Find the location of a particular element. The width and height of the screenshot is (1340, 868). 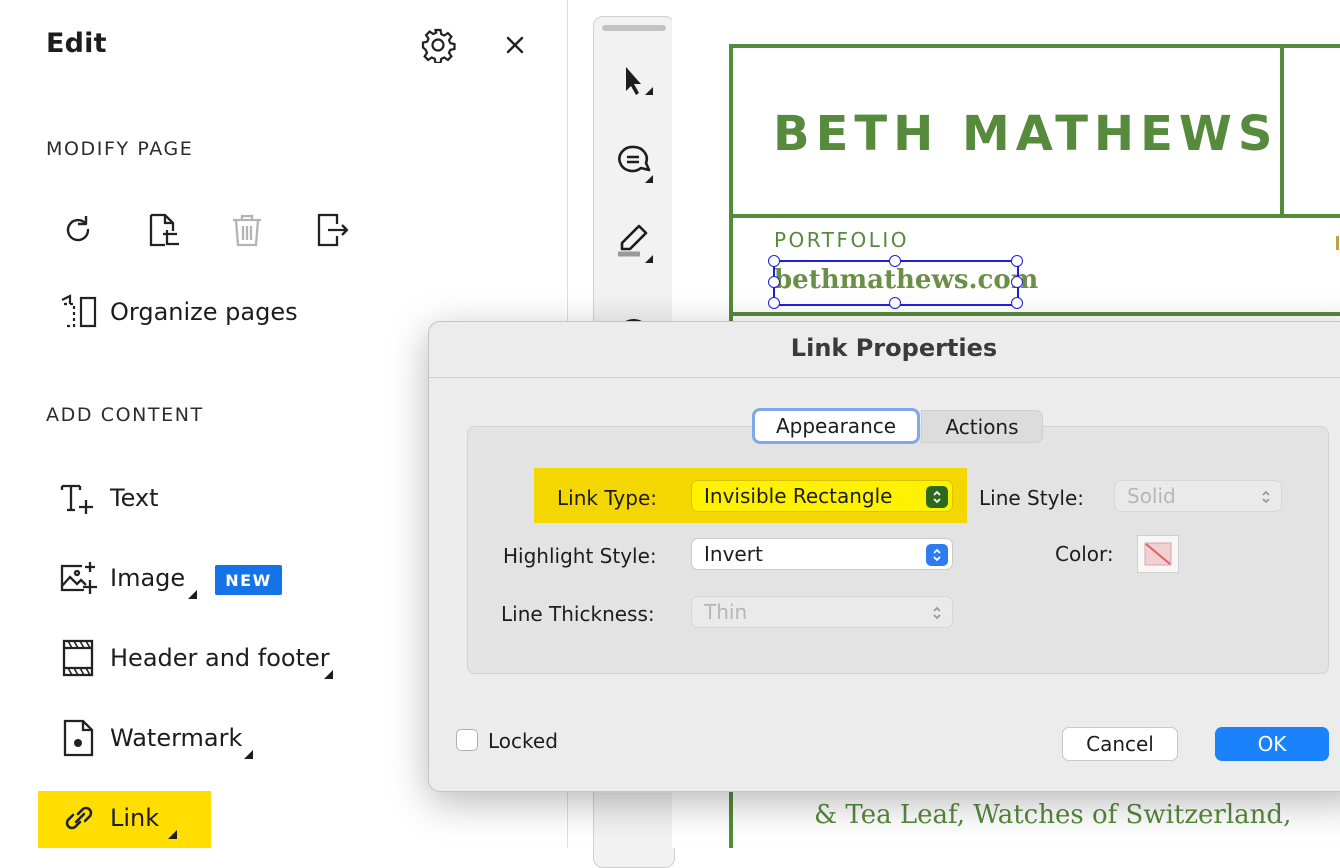

close-icon is located at coordinates (515, 45).